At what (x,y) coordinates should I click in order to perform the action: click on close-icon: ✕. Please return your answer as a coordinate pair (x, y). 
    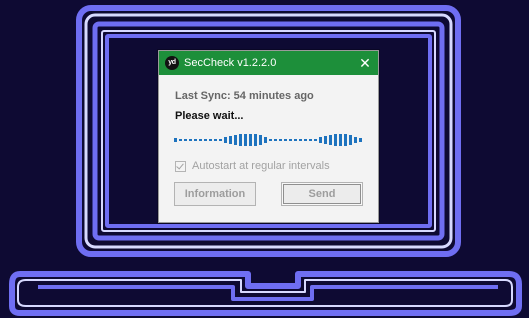
    Looking at the image, I should click on (365, 63).